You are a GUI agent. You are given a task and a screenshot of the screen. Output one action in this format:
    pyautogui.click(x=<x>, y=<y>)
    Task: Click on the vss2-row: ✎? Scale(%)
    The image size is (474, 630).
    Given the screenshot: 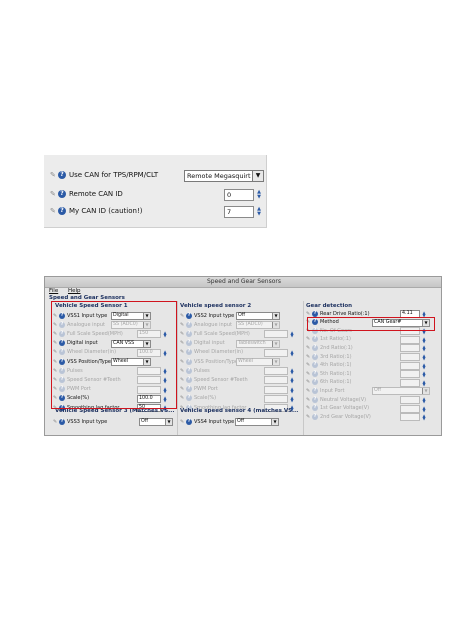 What is the action you would take?
    pyautogui.click(x=198, y=398)
    